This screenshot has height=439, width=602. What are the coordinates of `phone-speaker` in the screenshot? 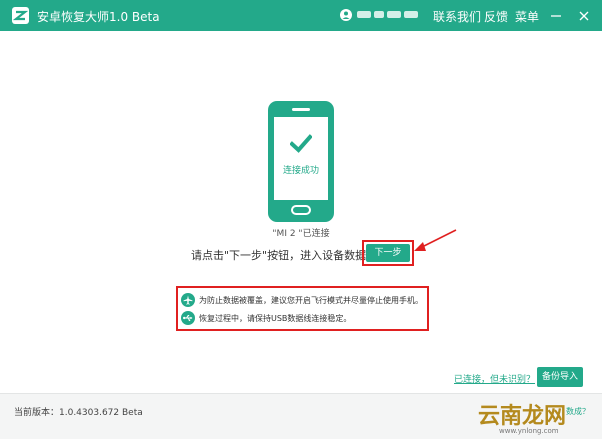 It's located at (301, 109).